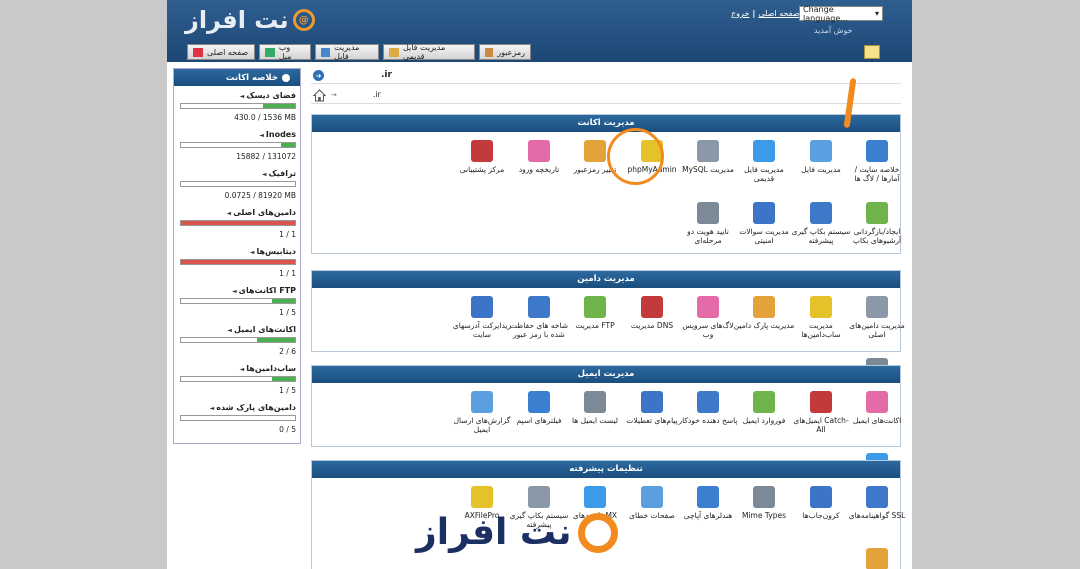 This screenshot has width=1080, height=569. I want to click on panel-item: مرکز پشتیبانی, so click(482, 157).